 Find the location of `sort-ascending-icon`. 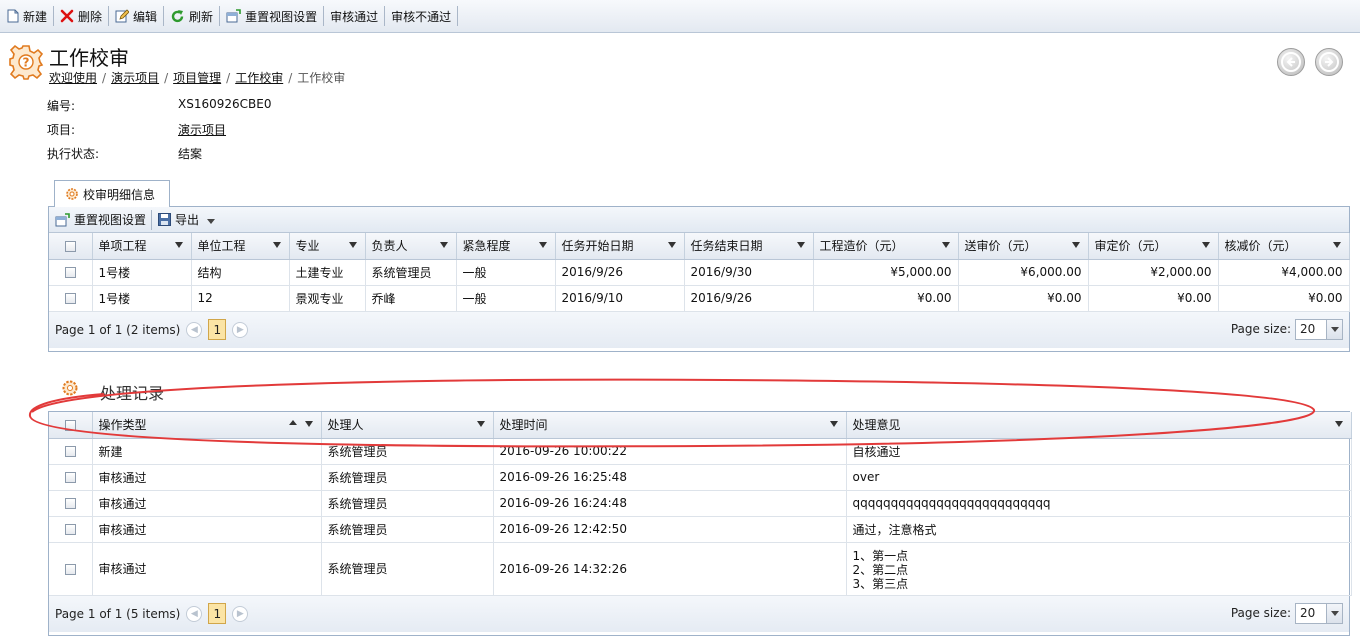

sort-ascending-icon is located at coordinates (292, 422).